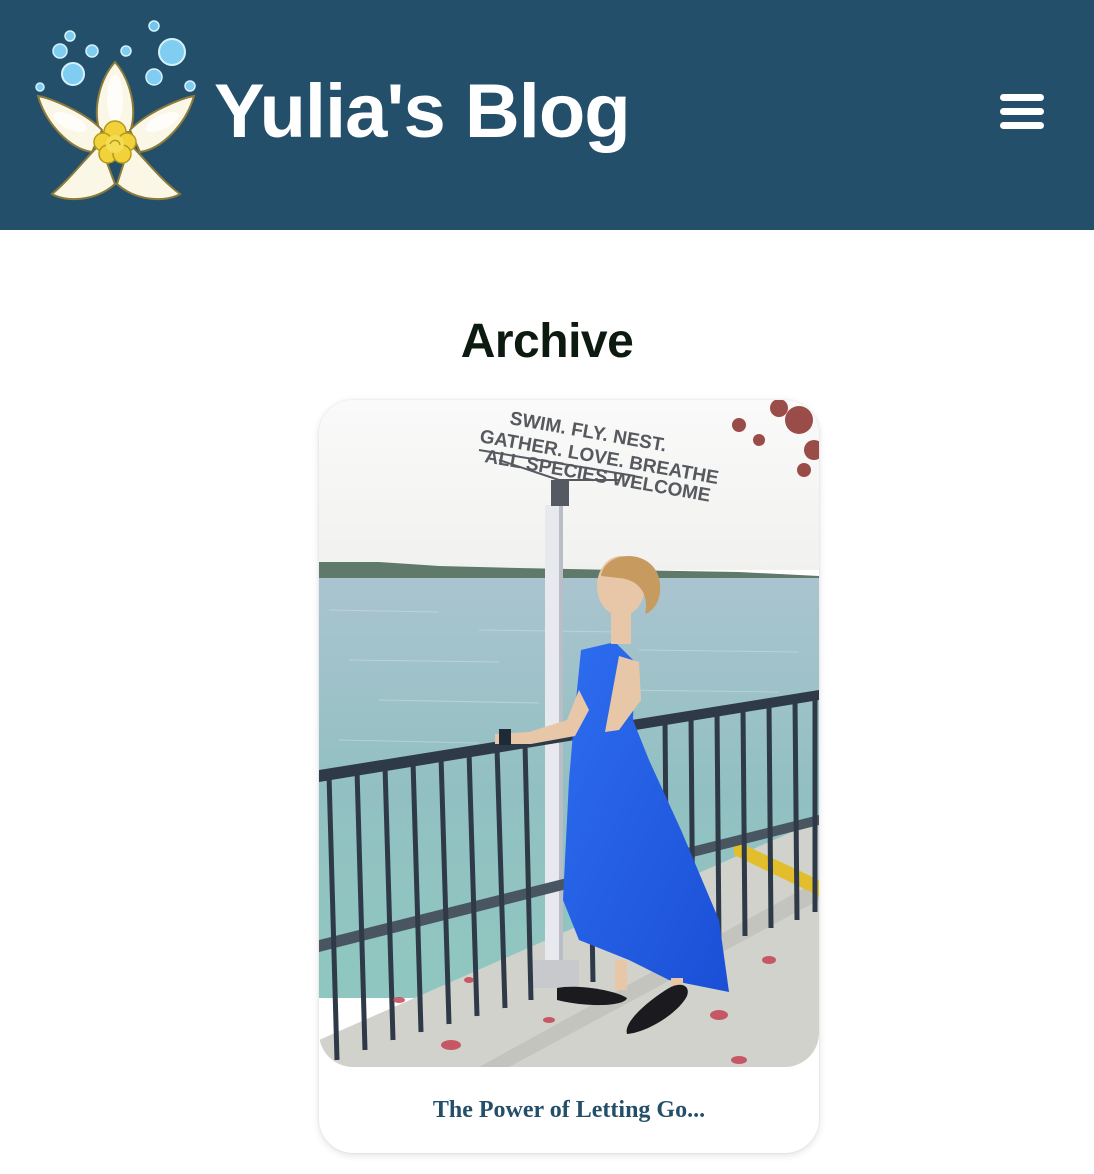 The image size is (1094, 1174). What do you see at coordinates (1022, 112) in the screenshot?
I see `hamburger-menu-button` at bounding box center [1022, 112].